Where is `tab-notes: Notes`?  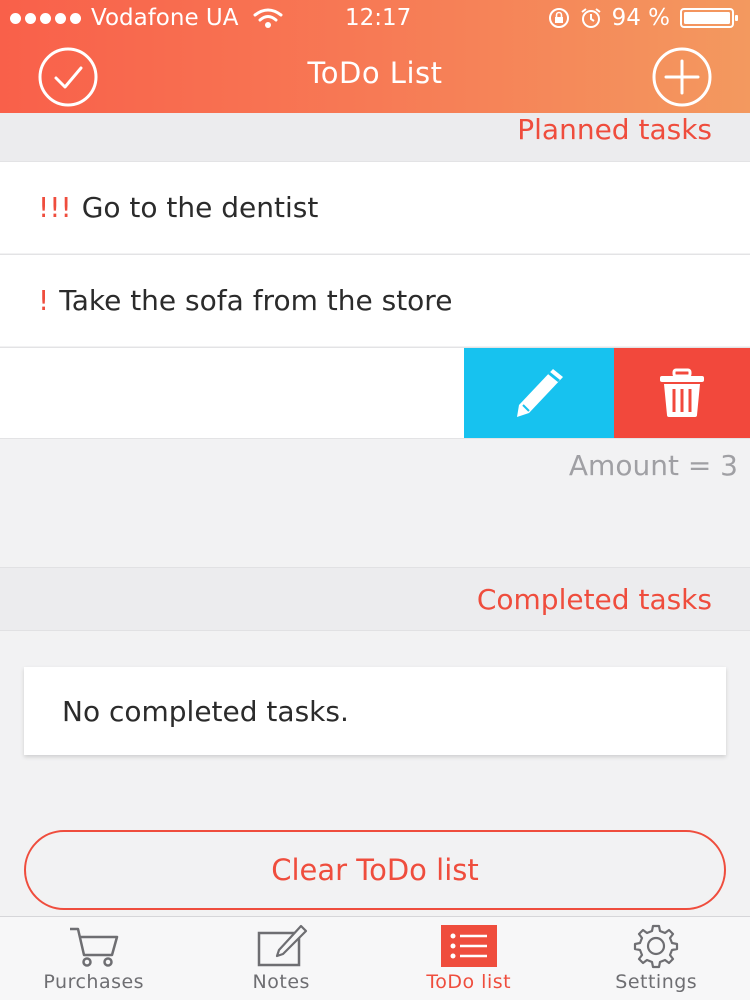 tab-notes: Notes is located at coordinates (282, 958).